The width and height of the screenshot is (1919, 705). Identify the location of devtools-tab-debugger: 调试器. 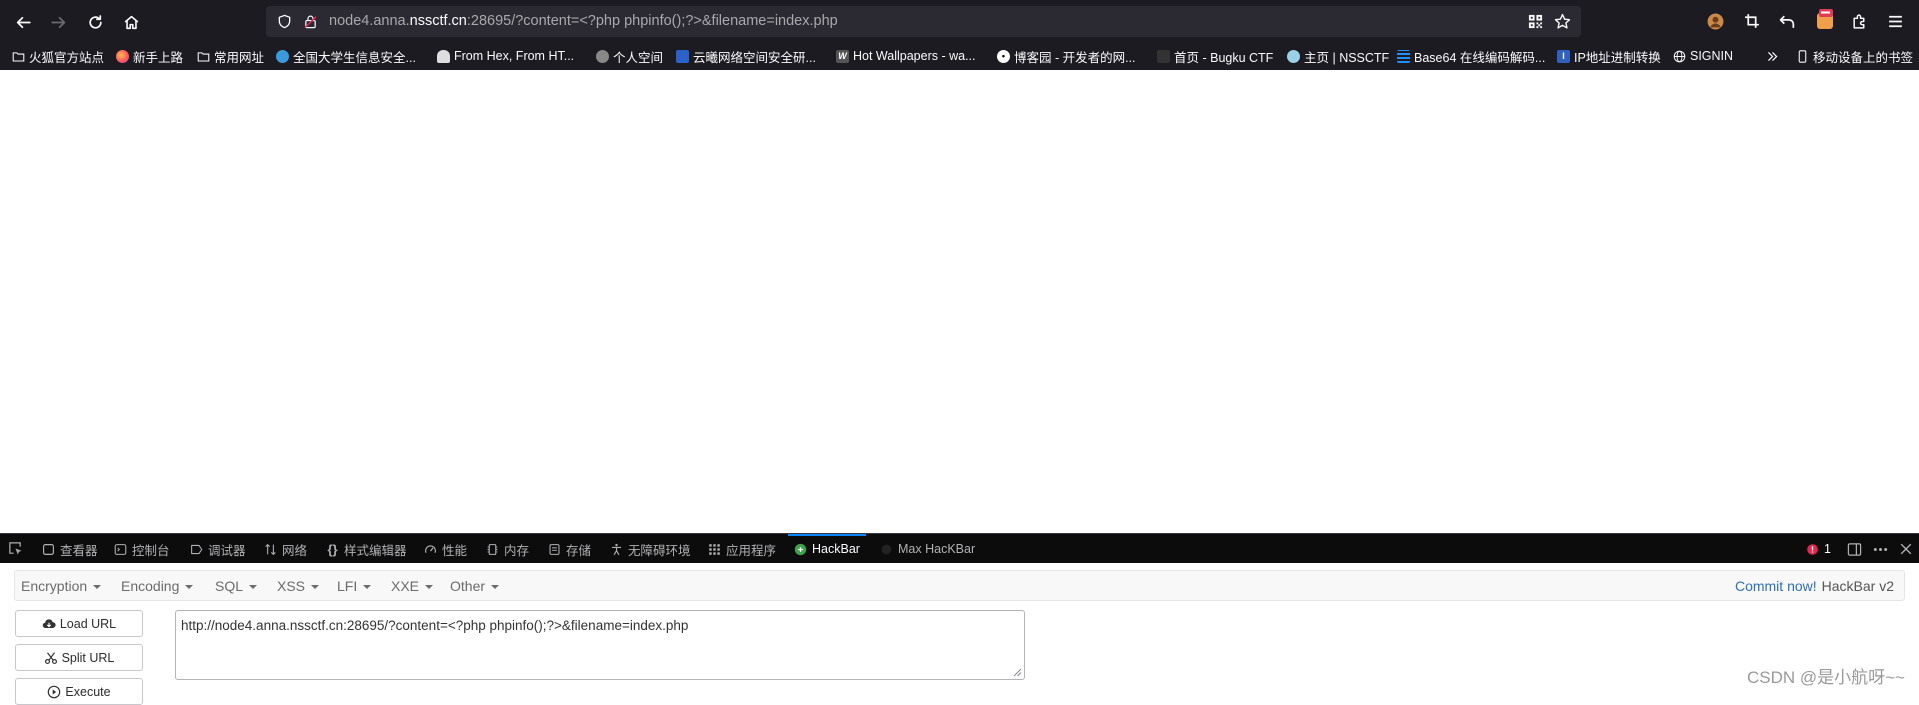
(218, 549).